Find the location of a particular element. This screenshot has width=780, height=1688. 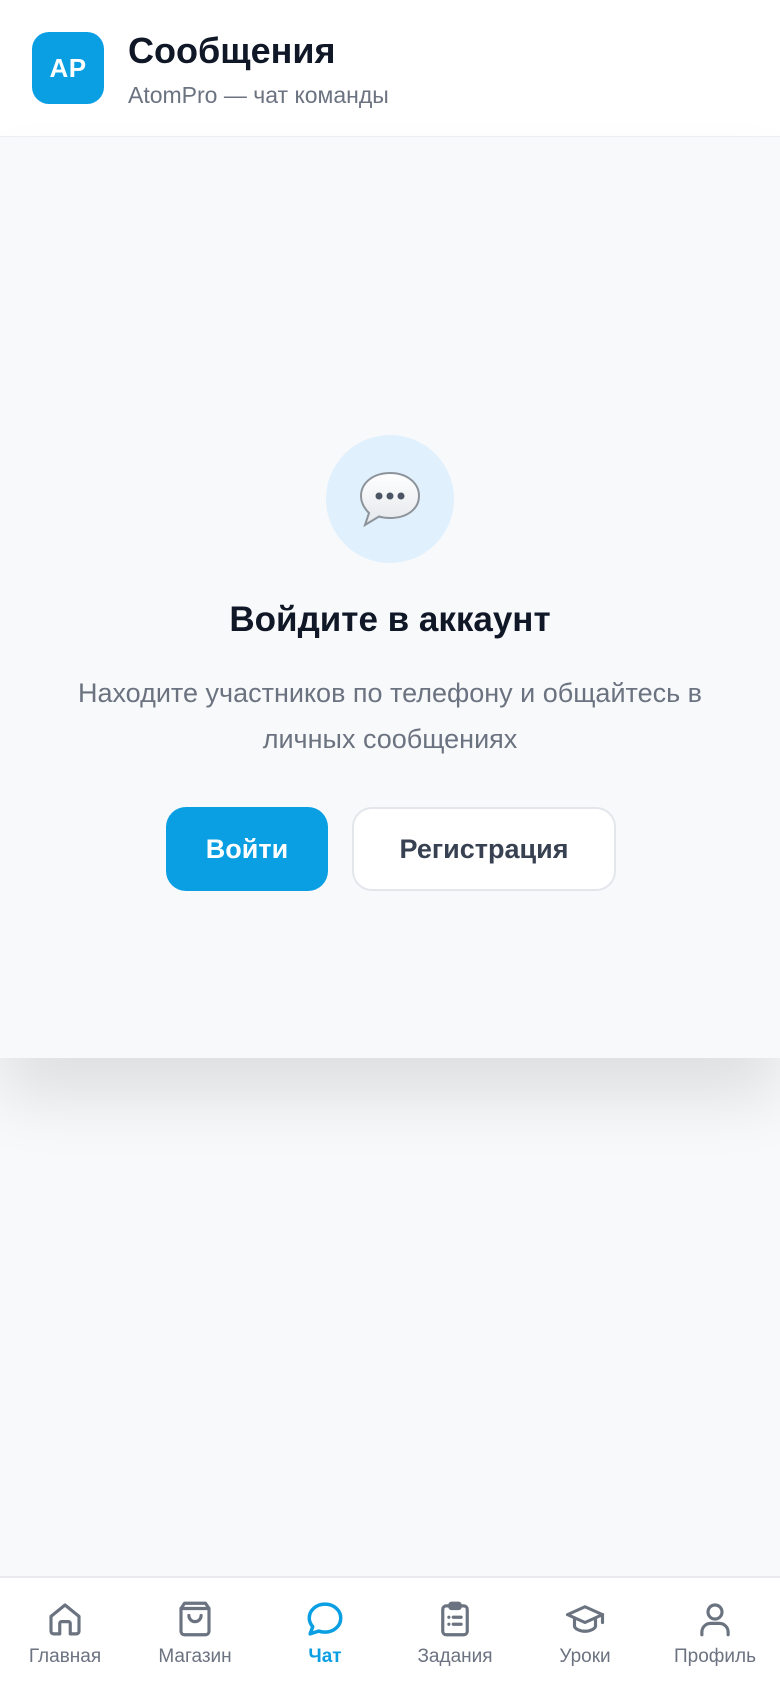

nav-item-shop: Магазин is located at coordinates (195, 1633).